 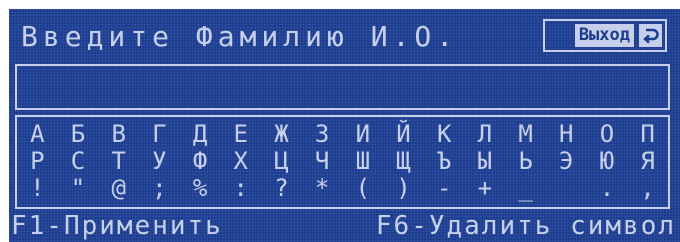 What do you see at coordinates (403, 161) in the screenshot?
I see `keyboard-key: Щ` at bounding box center [403, 161].